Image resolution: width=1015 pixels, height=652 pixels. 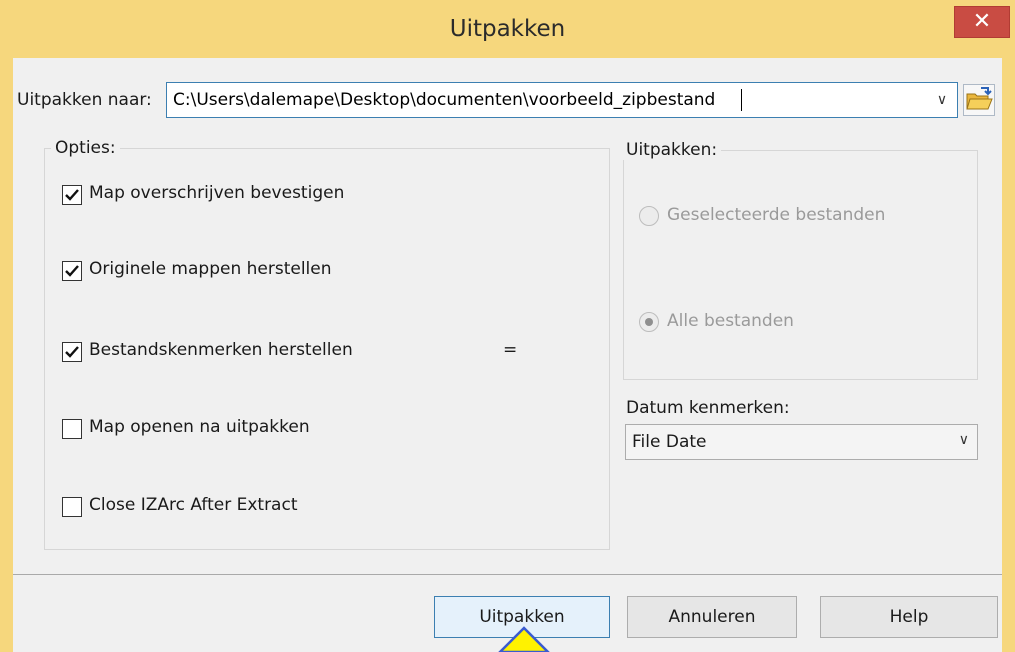 I want to click on all-files-radio, so click(x=649, y=322).